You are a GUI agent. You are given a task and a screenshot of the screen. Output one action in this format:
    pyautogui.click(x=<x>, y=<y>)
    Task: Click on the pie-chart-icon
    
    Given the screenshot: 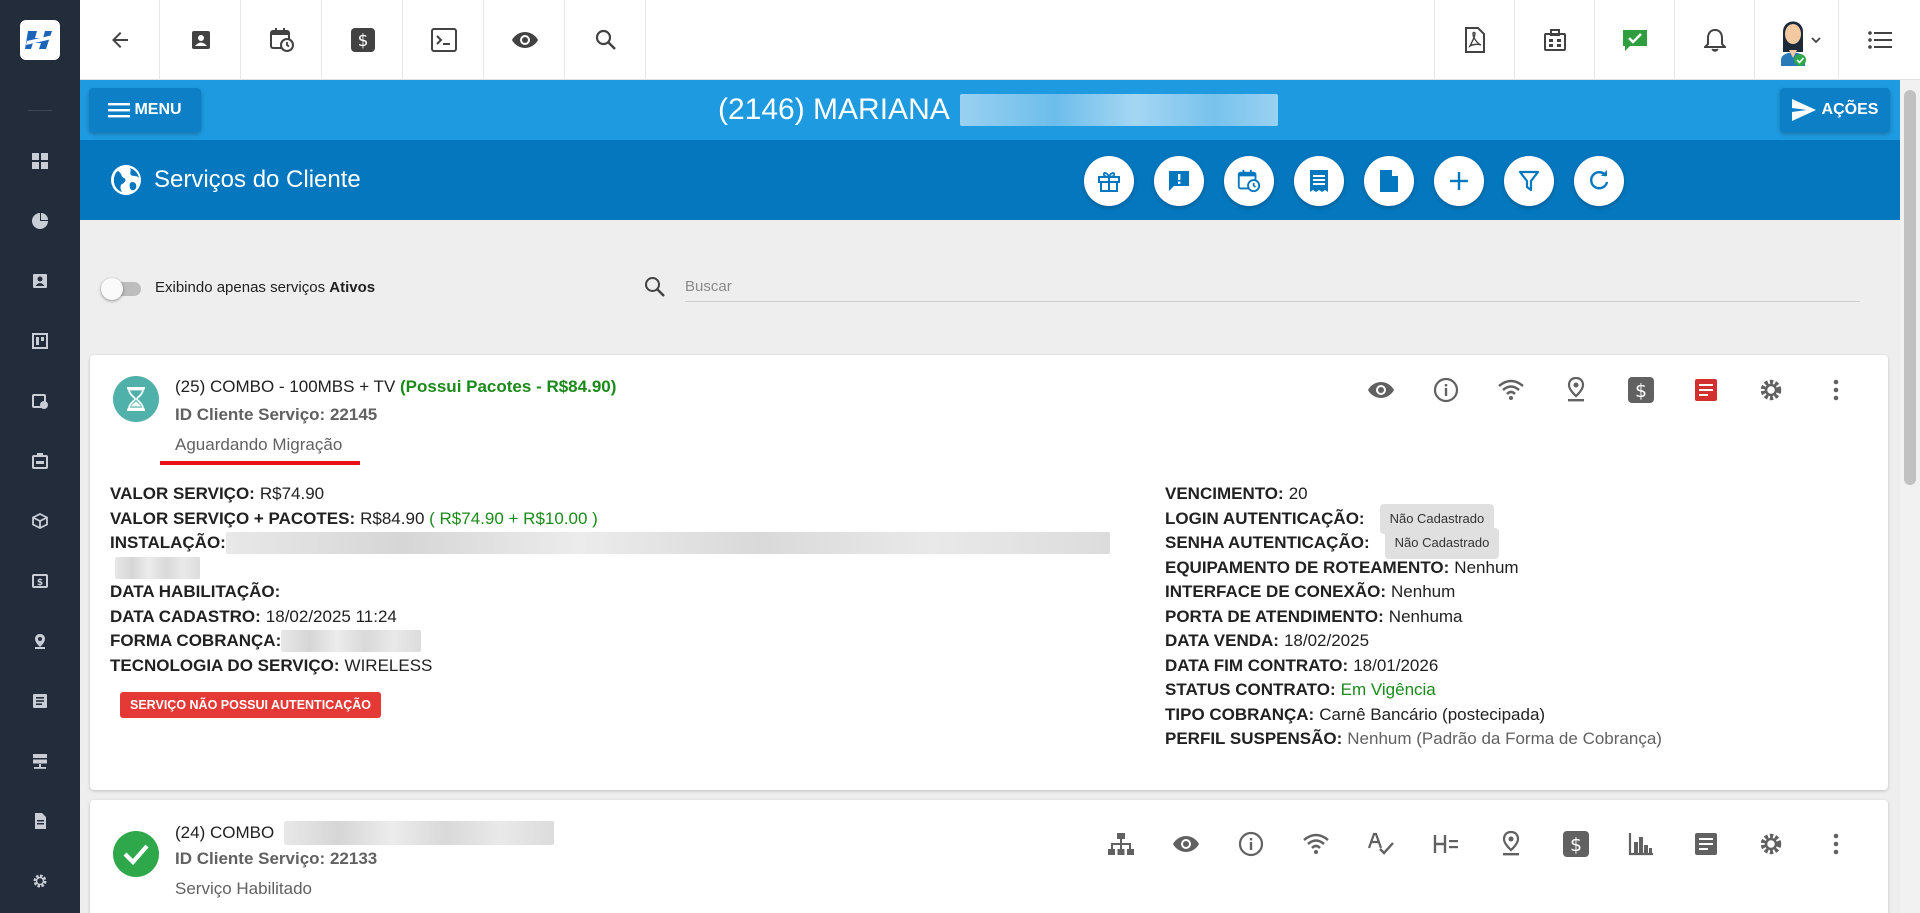 What is the action you would take?
    pyautogui.click(x=40, y=221)
    